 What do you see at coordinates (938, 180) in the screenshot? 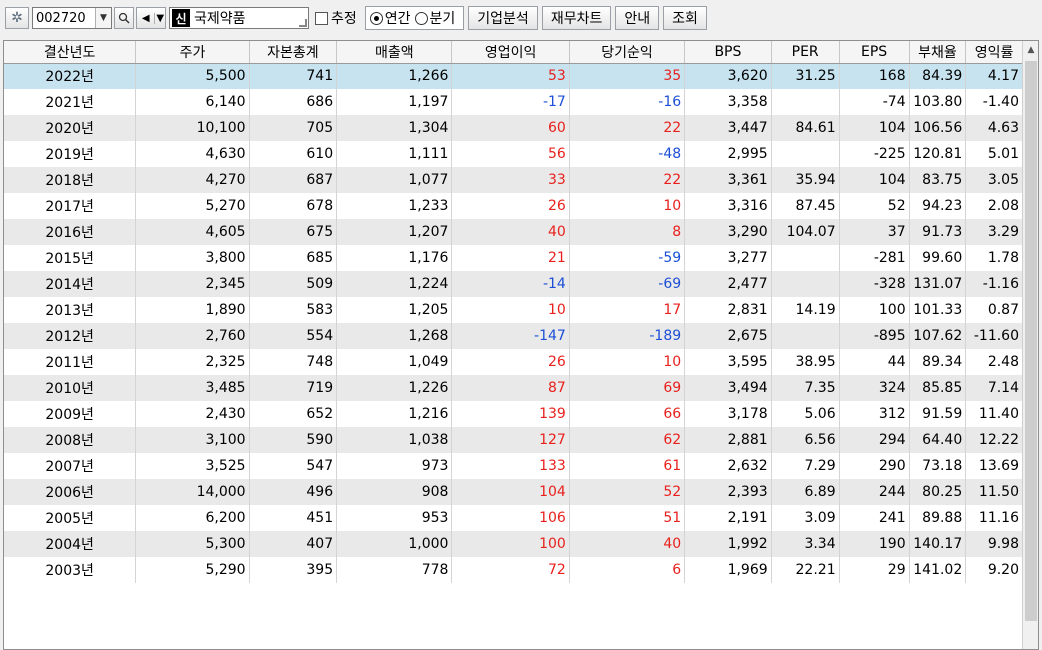
I see `table-cell: 83.75` at bounding box center [938, 180].